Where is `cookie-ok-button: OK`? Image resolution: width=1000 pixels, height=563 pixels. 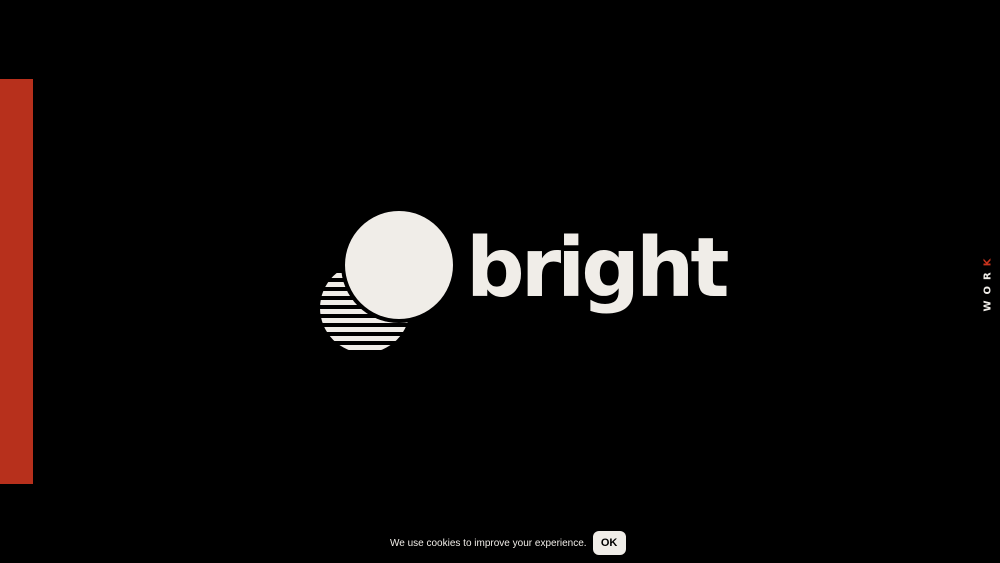 cookie-ok-button: OK is located at coordinates (609, 543).